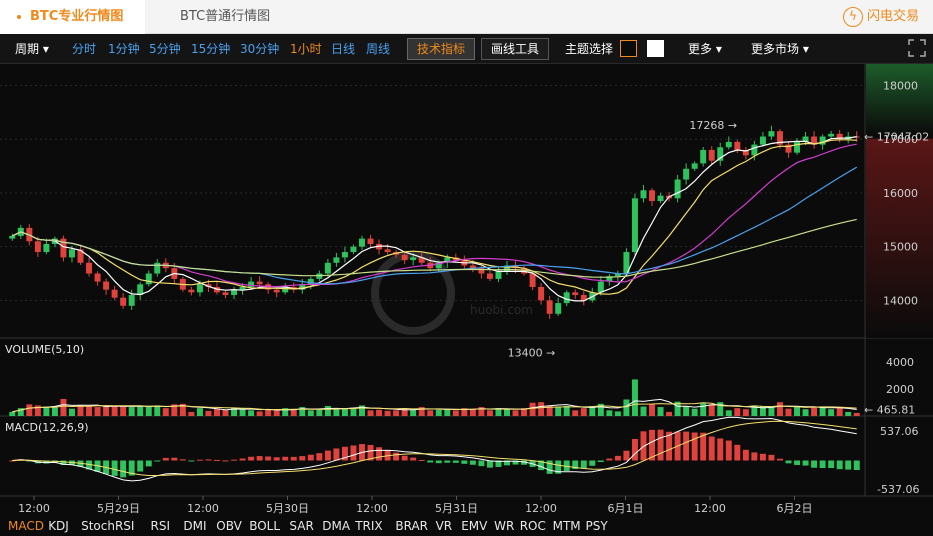 This screenshot has height=536, width=933. I want to click on indicator-kdj: KDJ, so click(58, 526).